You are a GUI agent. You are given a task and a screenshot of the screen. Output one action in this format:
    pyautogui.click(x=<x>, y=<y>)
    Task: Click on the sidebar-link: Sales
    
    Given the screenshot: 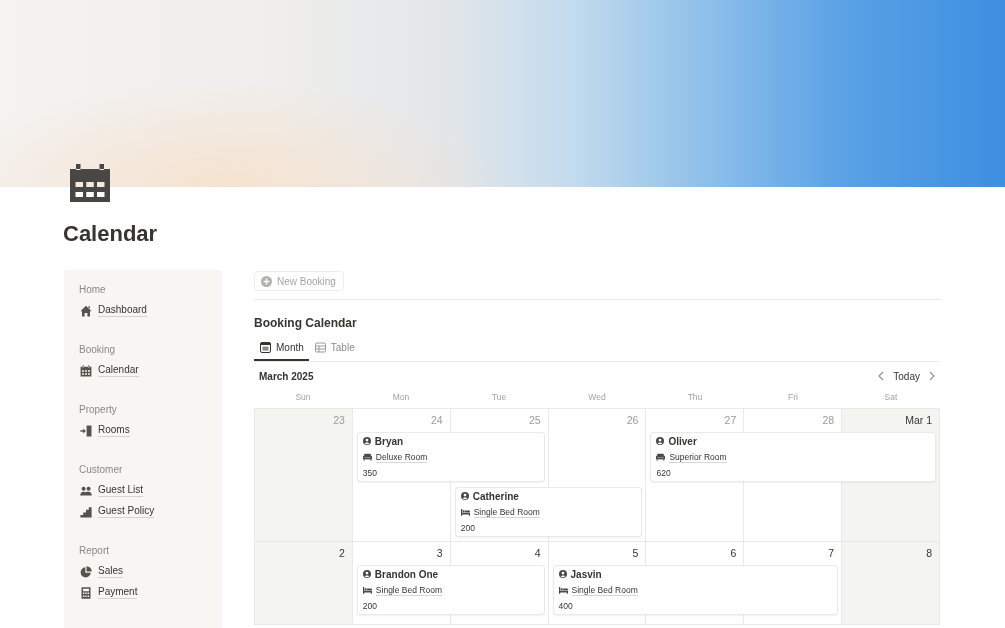 What is the action you would take?
    pyautogui.click(x=101, y=571)
    